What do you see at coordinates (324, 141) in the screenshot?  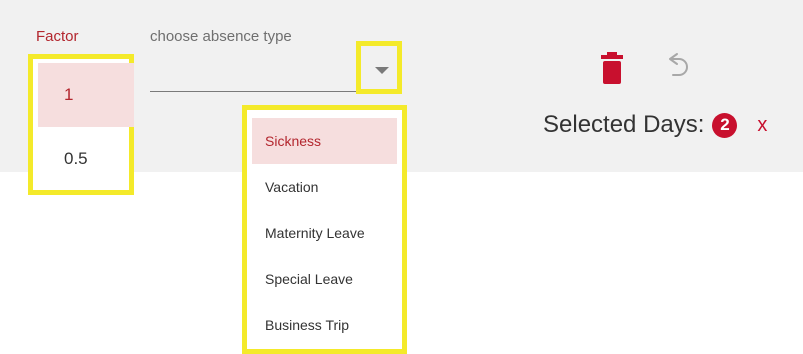 I see `absence-option-sickness: Sickness` at bounding box center [324, 141].